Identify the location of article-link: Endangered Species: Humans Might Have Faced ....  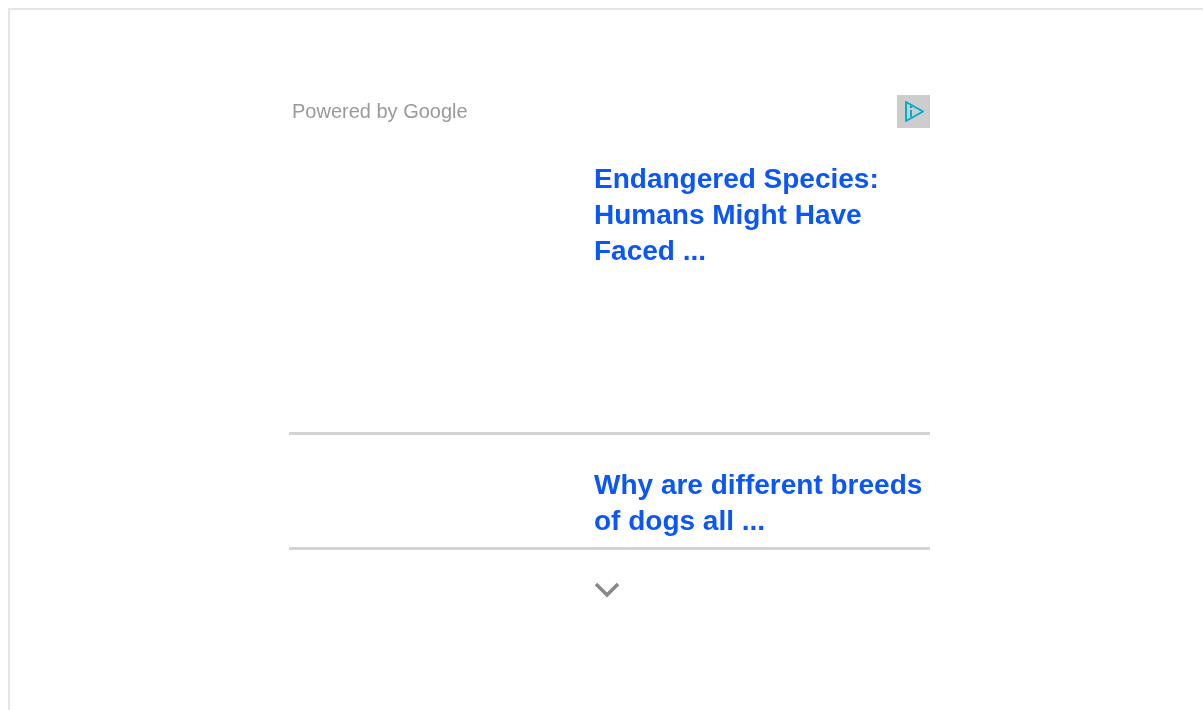
(762, 215).